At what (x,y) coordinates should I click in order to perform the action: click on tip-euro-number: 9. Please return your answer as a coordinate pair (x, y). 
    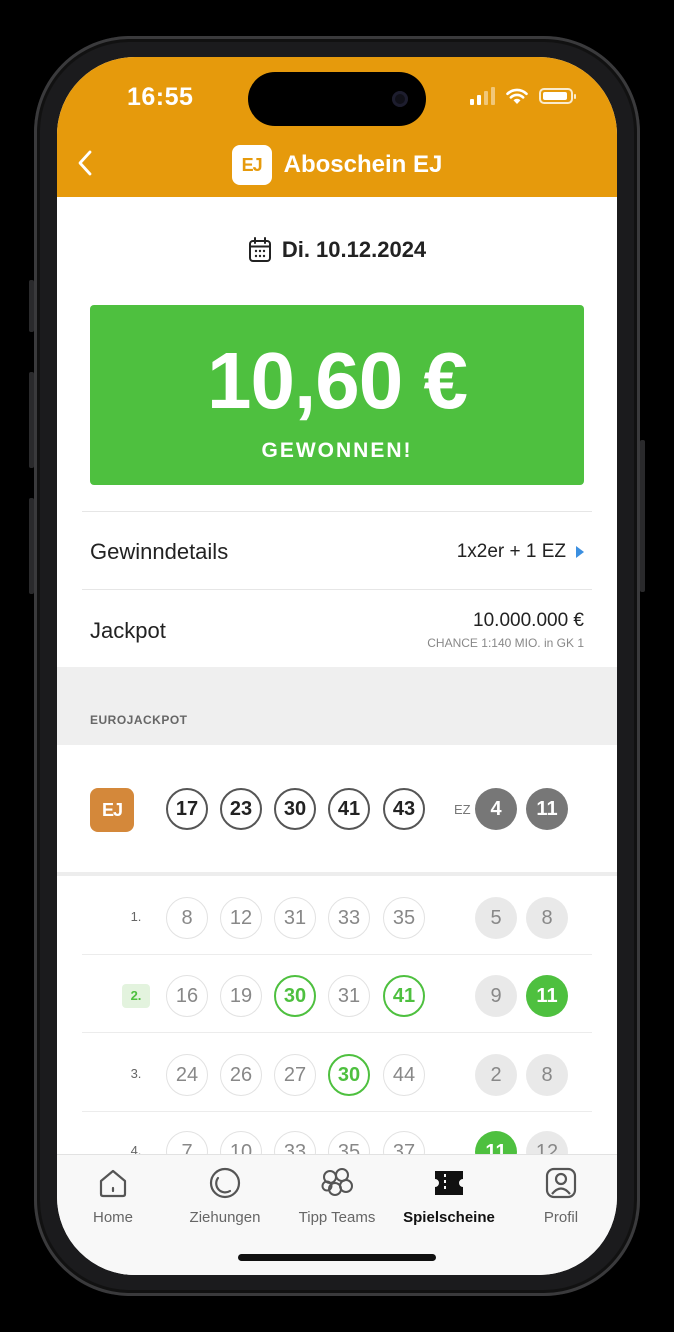
    Looking at the image, I should click on (496, 996).